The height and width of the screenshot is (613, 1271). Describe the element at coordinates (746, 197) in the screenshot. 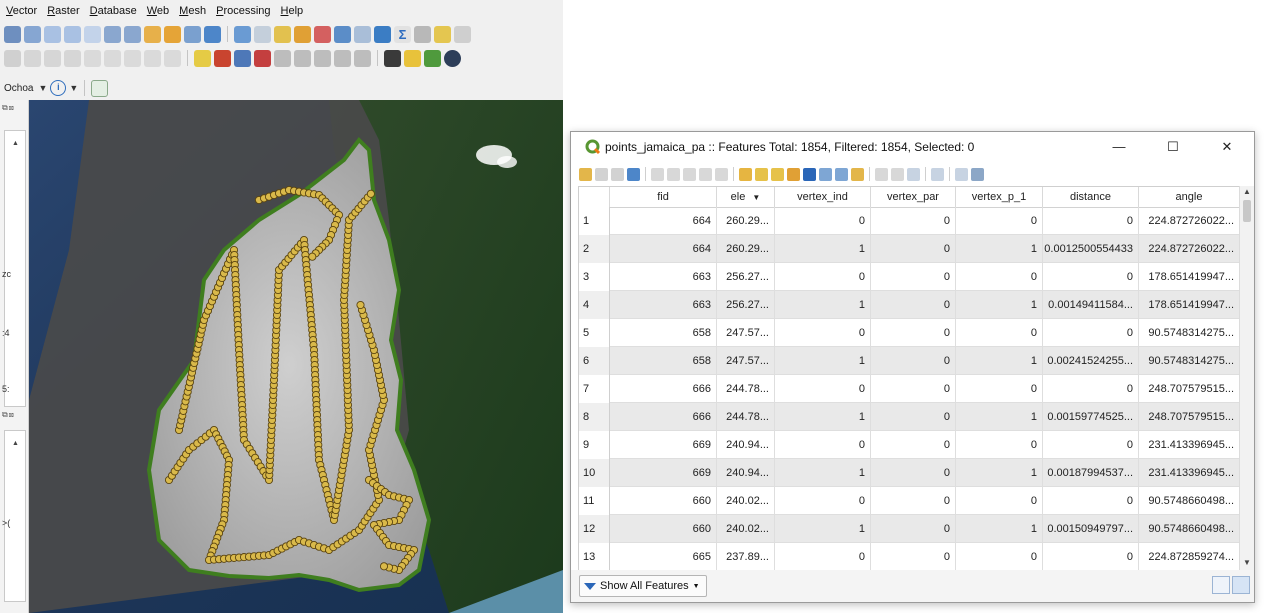

I see `column-header-ele: ele ▼` at that location.